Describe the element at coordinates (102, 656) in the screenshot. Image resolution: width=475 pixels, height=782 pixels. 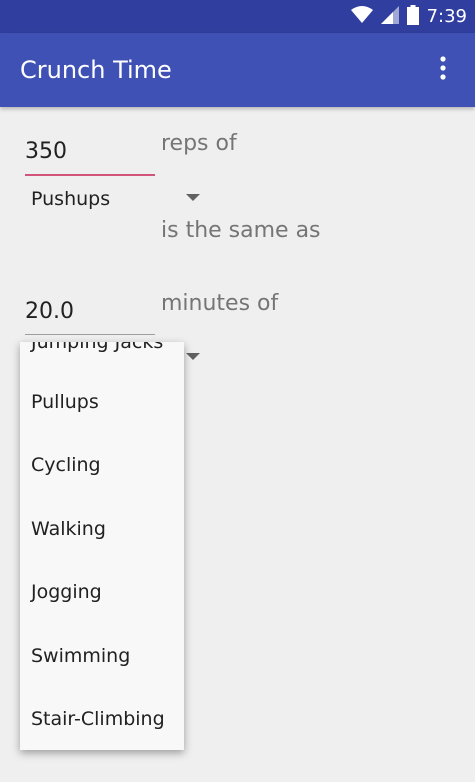
I see `dropdown-item: Swimming` at that location.